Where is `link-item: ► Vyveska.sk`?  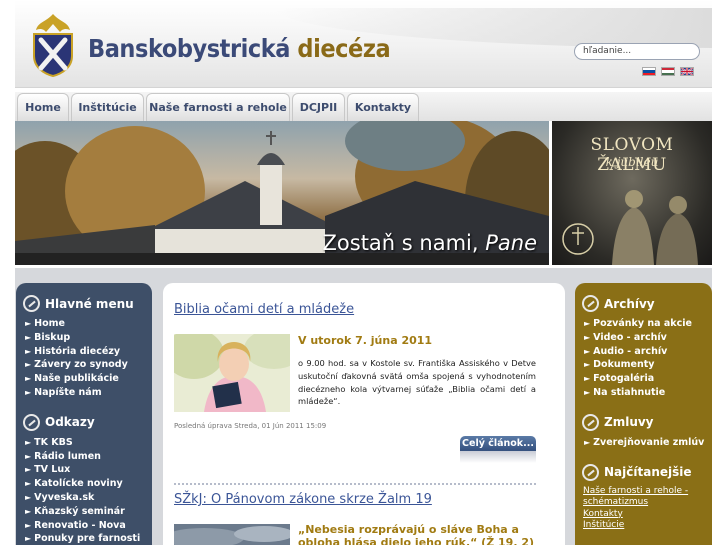 link-item: ► Vyveska.sk is located at coordinates (88, 498).